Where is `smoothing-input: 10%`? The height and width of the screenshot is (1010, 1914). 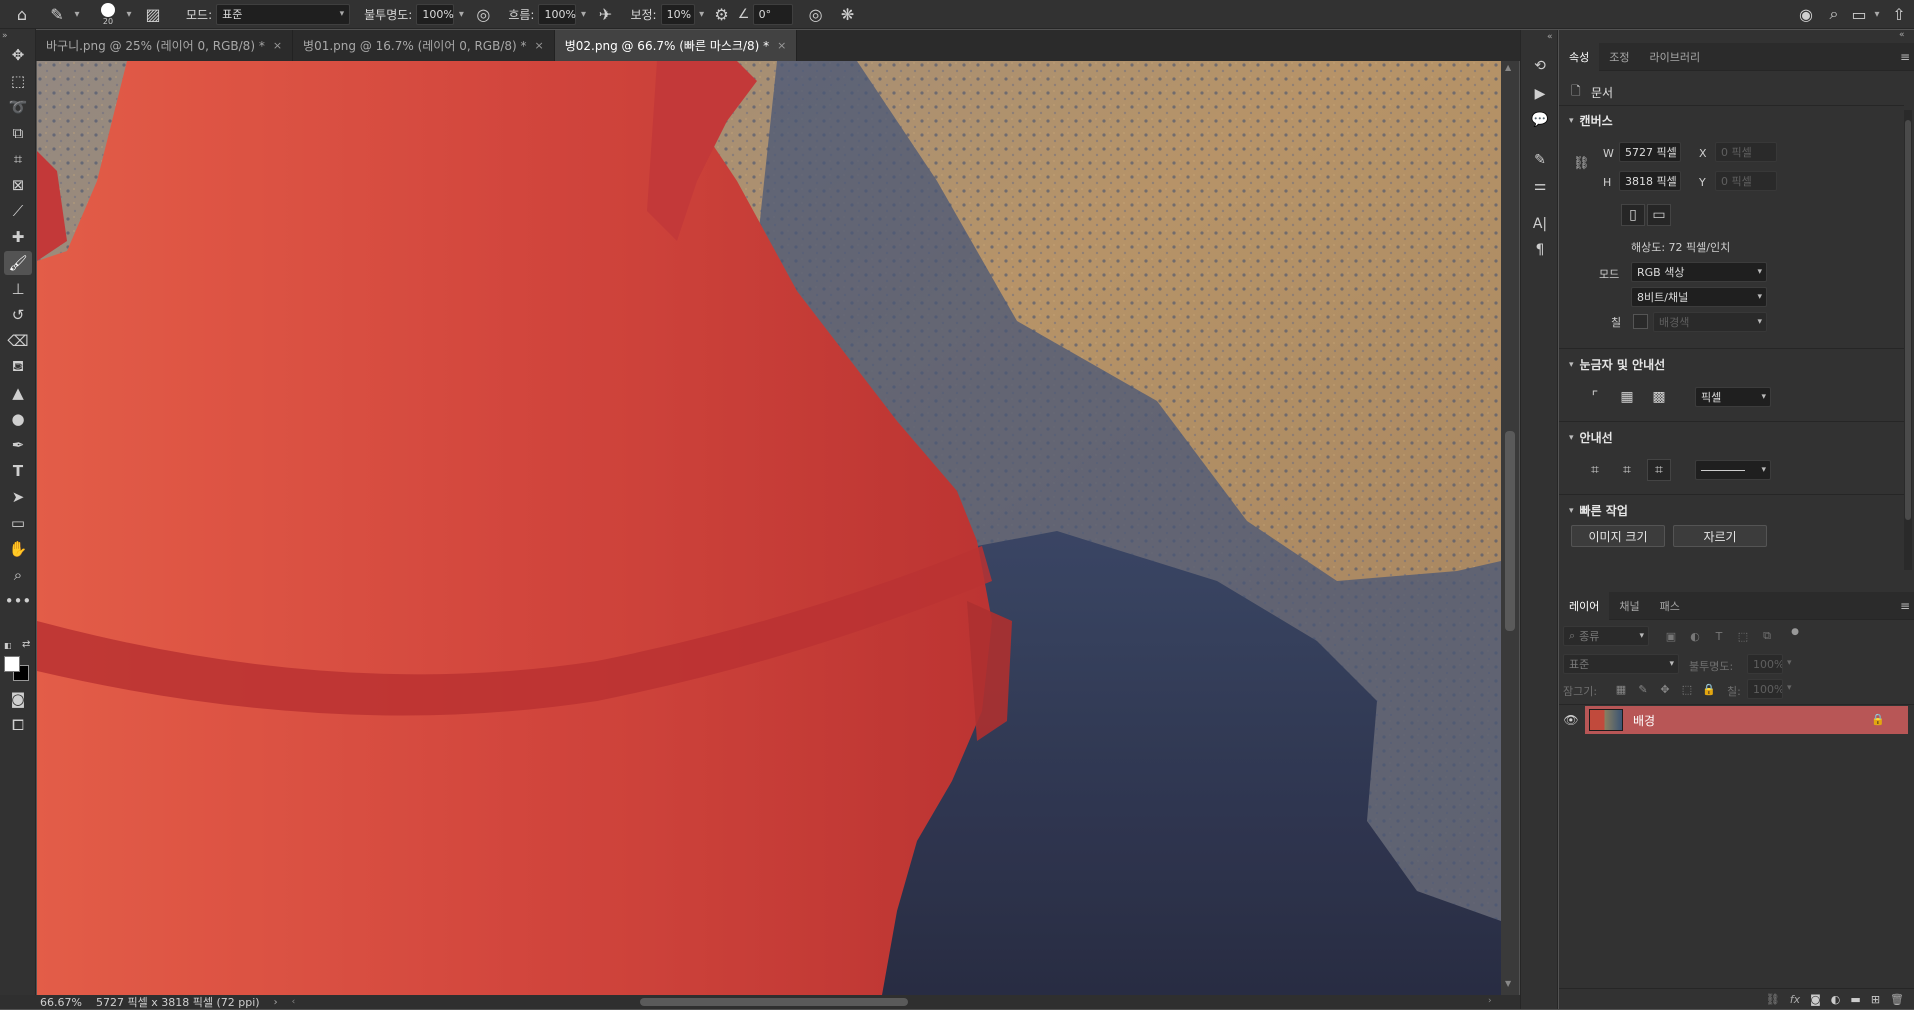
smoothing-input: 10% is located at coordinates (677, 14).